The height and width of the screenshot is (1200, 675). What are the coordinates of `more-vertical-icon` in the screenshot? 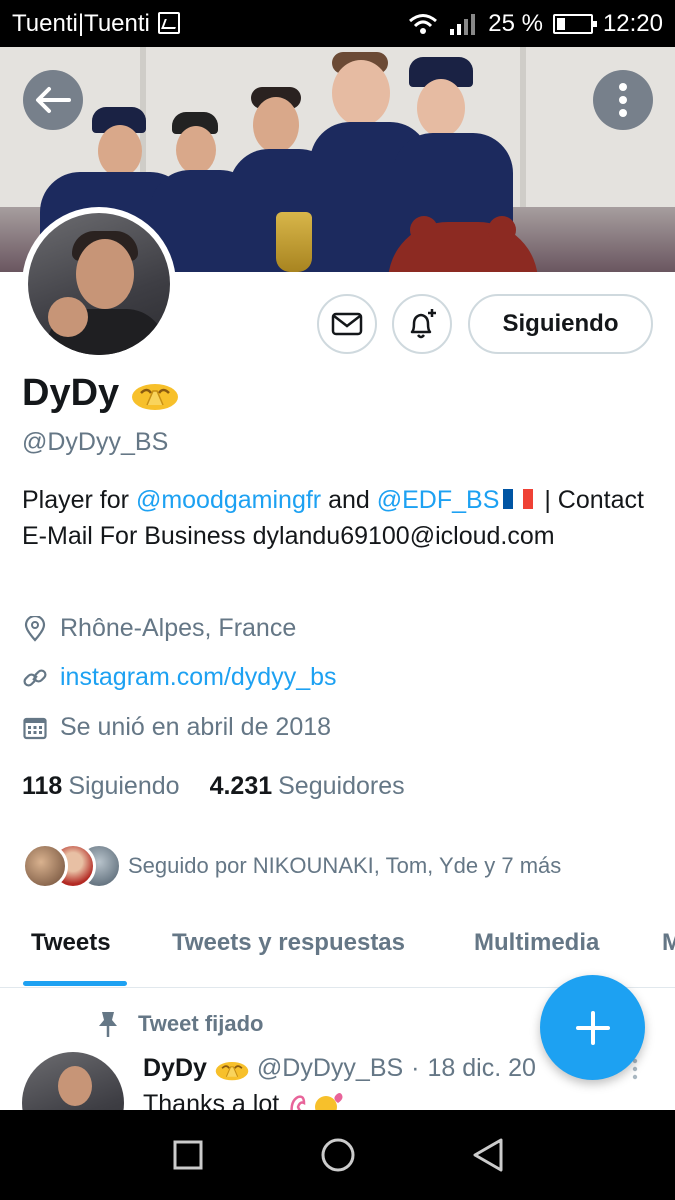 It's located at (623, 100).